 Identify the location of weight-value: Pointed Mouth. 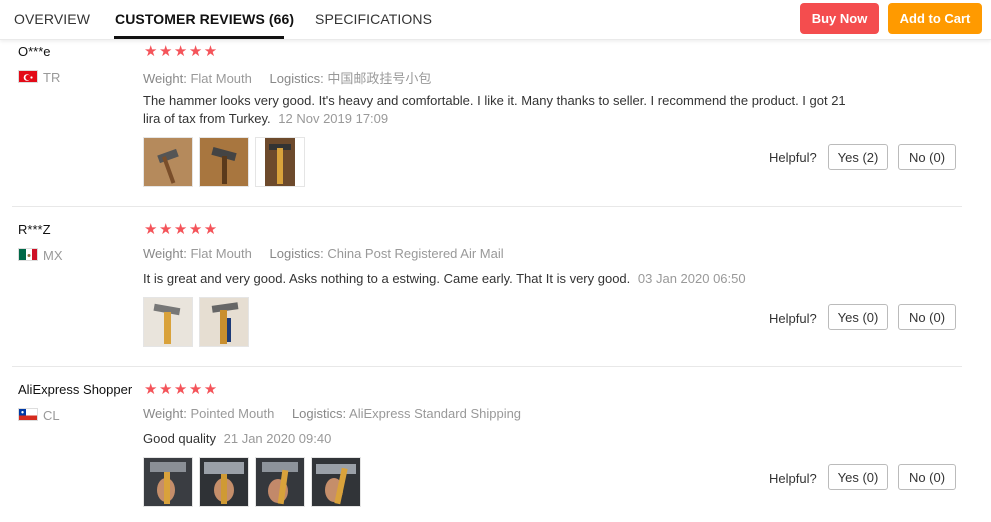
(232, 413).